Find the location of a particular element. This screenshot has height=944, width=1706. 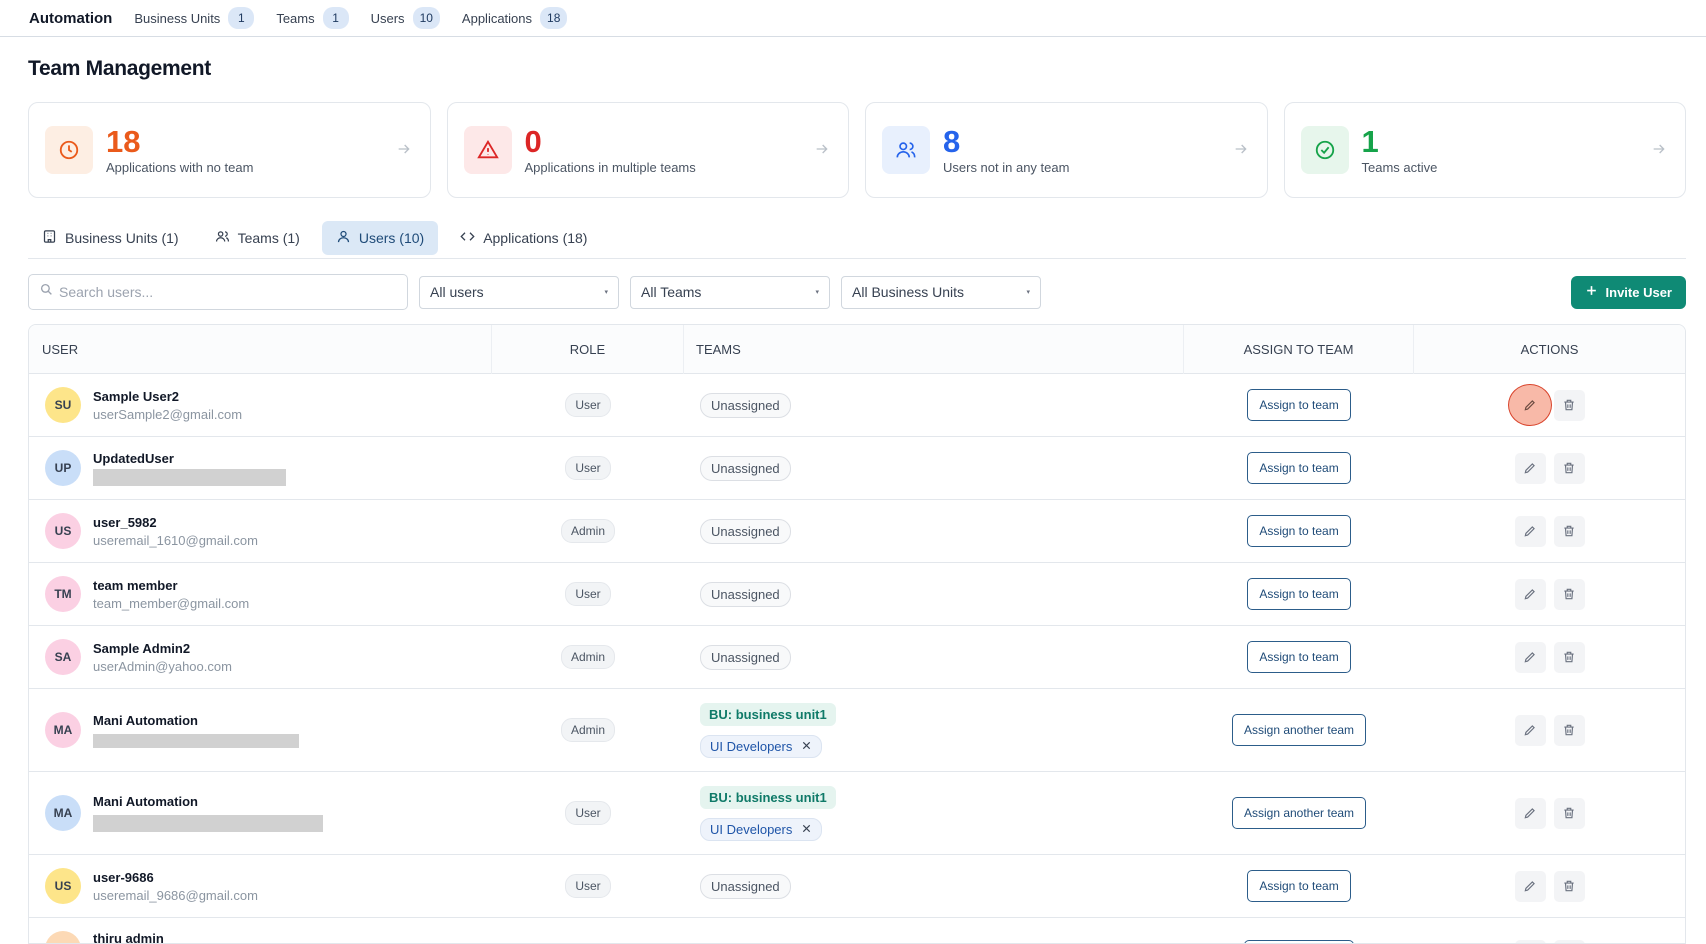

topnav-users: Users10 is located at coordinates (405, 18).